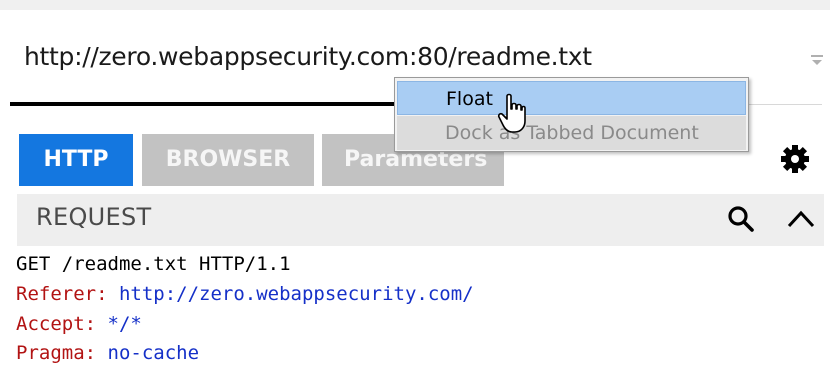 This screenshot has height=366, width=830. Describe the element at coordinates (153, 353) in the screenshot. I see `header-value: no-cache` at that location.